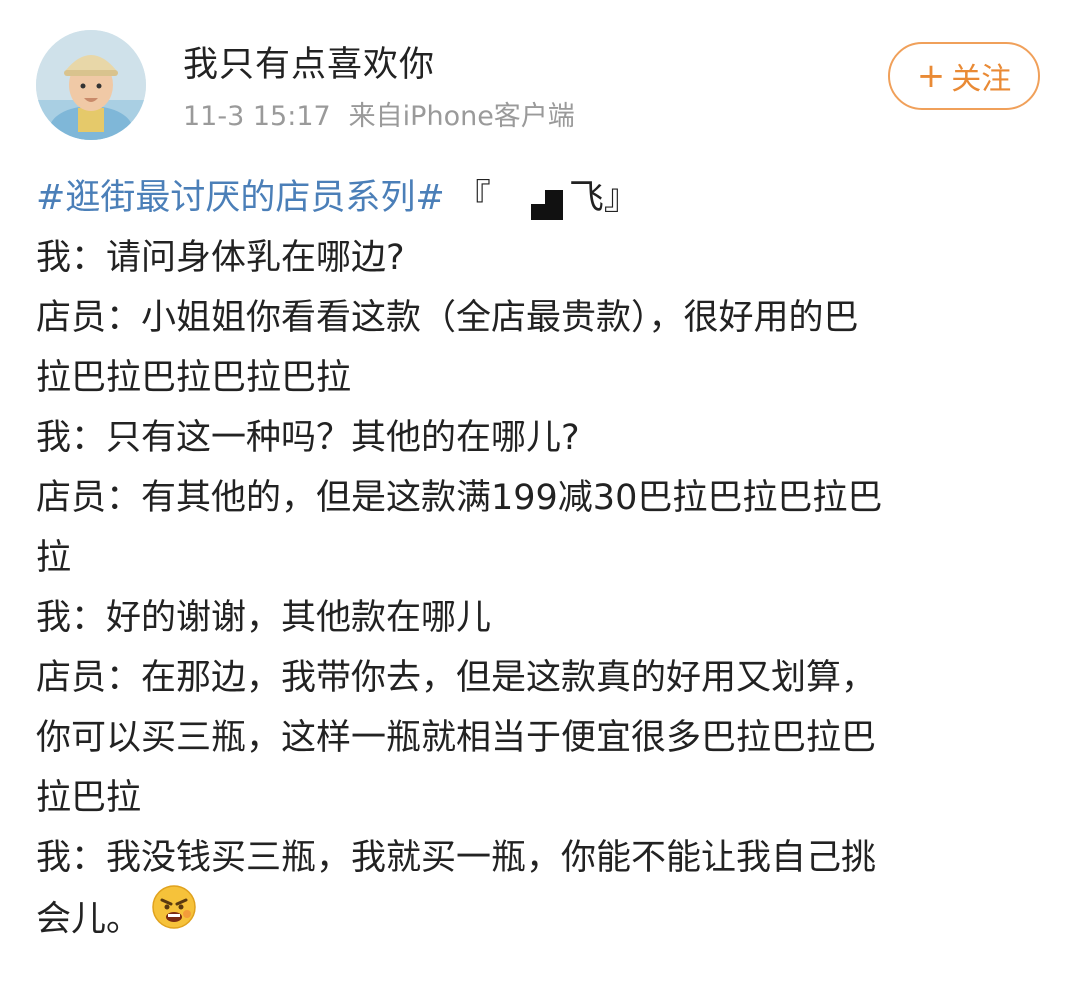 This screenshot has width=1080, height=987. I want to click on post-line: 店员：小姐姐你看看这款（全店最贵款），很好用的巴, so click(447, 318).